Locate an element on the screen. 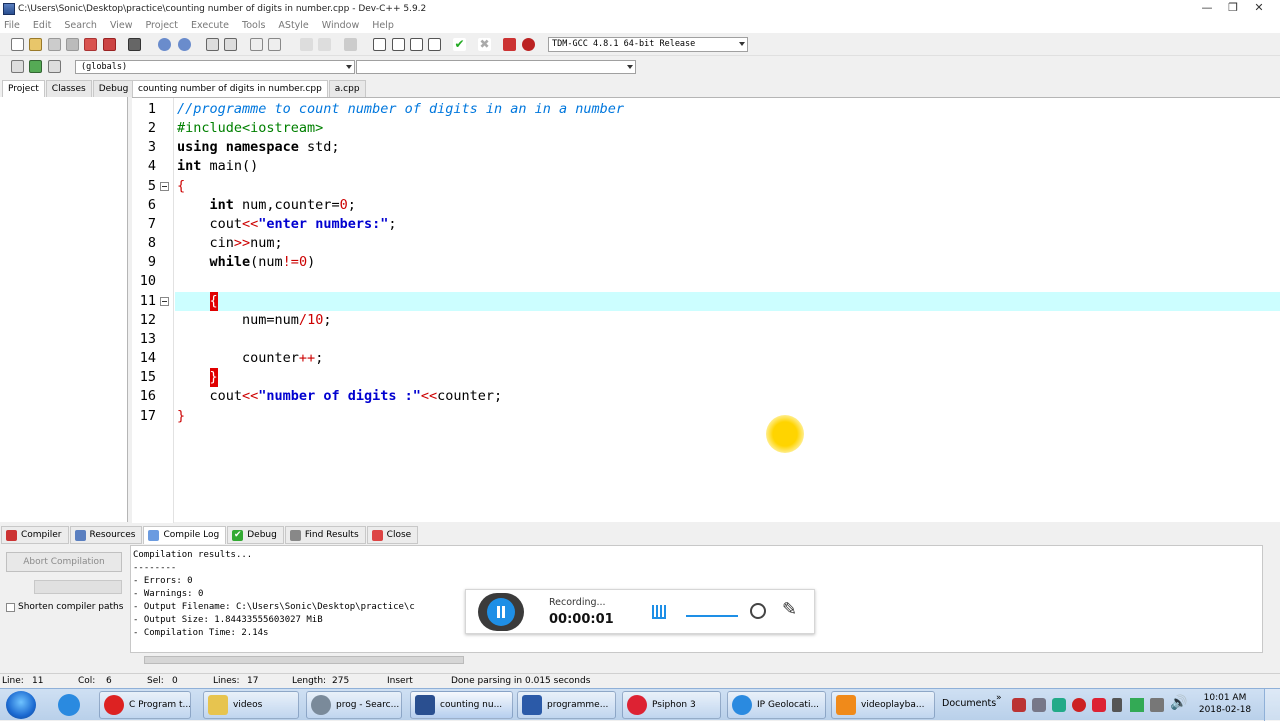  menu-file: File is located at coordinates (12, 25).